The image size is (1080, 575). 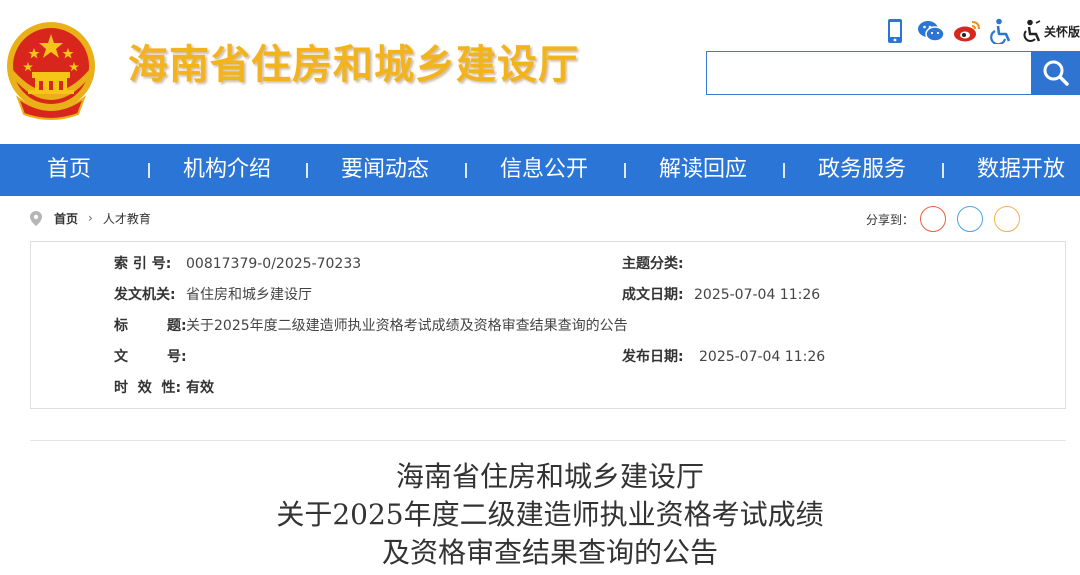 I want to click on elder-care-button: 关怀版, so click(x=1051, y=31).